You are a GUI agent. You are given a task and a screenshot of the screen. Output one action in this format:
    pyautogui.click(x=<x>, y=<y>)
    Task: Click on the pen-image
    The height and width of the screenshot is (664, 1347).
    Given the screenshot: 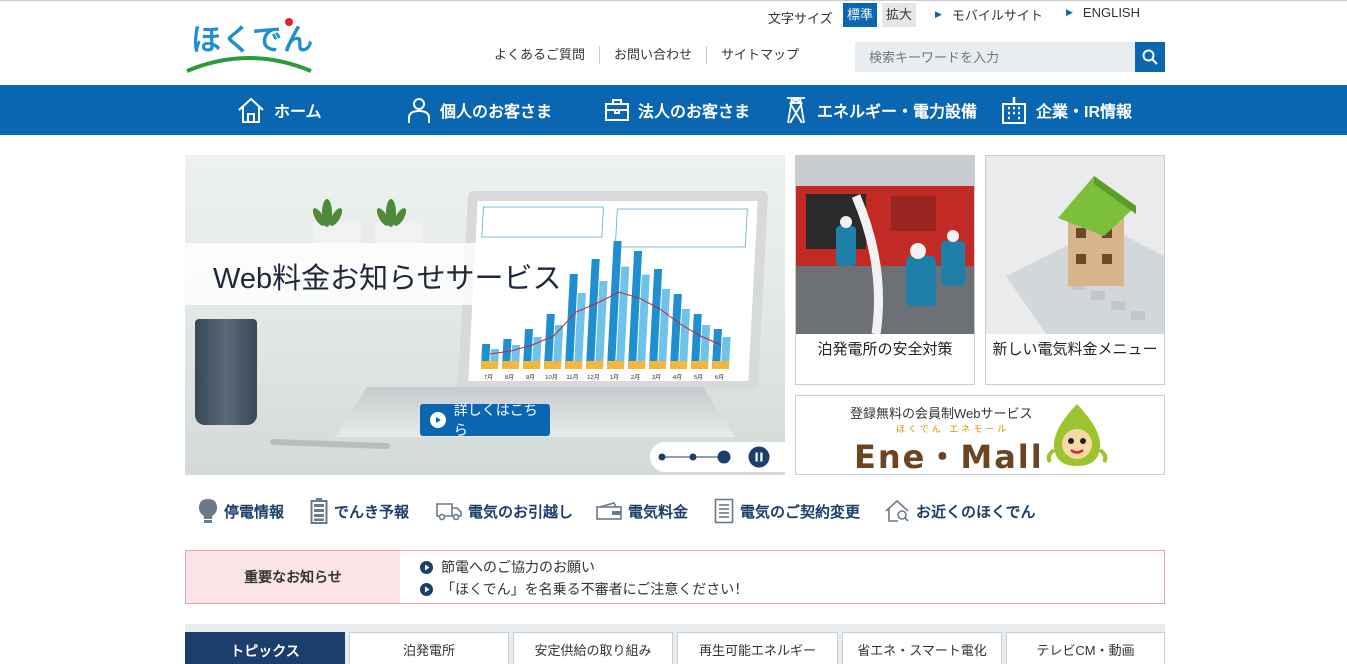 What is the action you would take?
    pyautogui.click(x=330, y=444)
    